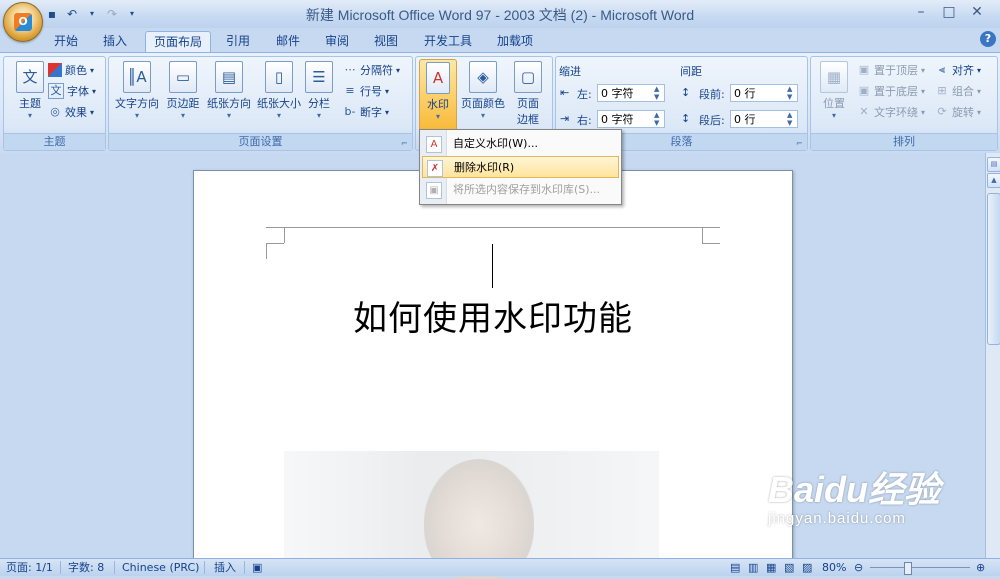 The image size is (1000, 579). What do you see at coordinates (764, 119) in the screenshot?
I see `spacing-after-input: 0 行 ▲ ▼` at bounding box center [764, 119].